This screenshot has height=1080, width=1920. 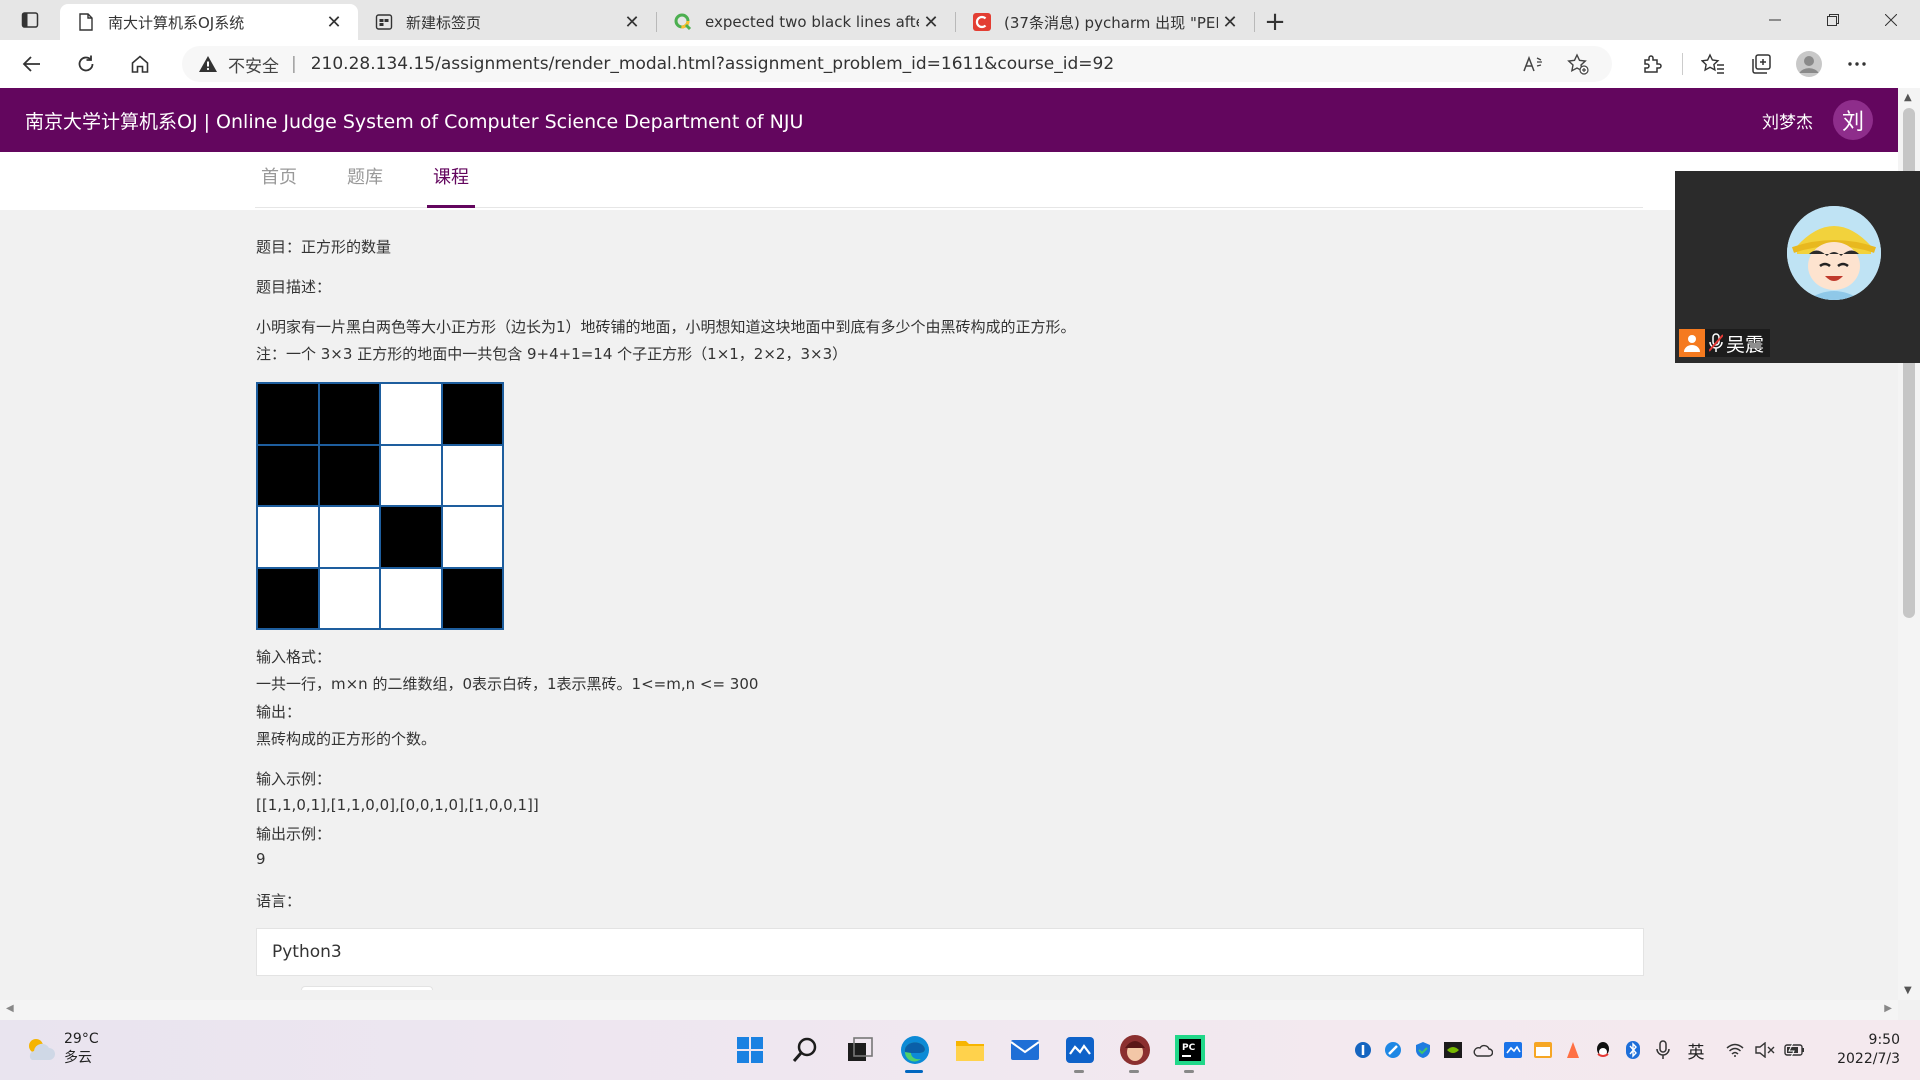 I want to click on problem-title: 题目：正方形的数量, so click(x=324, y=247).